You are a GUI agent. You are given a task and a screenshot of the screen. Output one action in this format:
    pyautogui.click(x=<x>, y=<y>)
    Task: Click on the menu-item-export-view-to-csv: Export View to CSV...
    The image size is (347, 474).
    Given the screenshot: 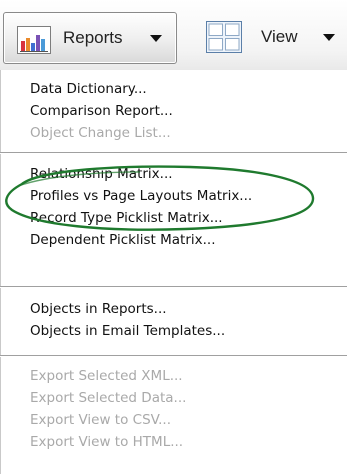 What is the action you would take?
    pyautogui.click(x=101, y=420)
    